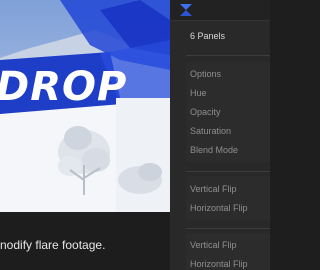 The image size is (320, 270). Describe the element at coordinates (213, 189) in the screenshot. I see `menu-item-vertical-flip: Vertical Flip` at that location.